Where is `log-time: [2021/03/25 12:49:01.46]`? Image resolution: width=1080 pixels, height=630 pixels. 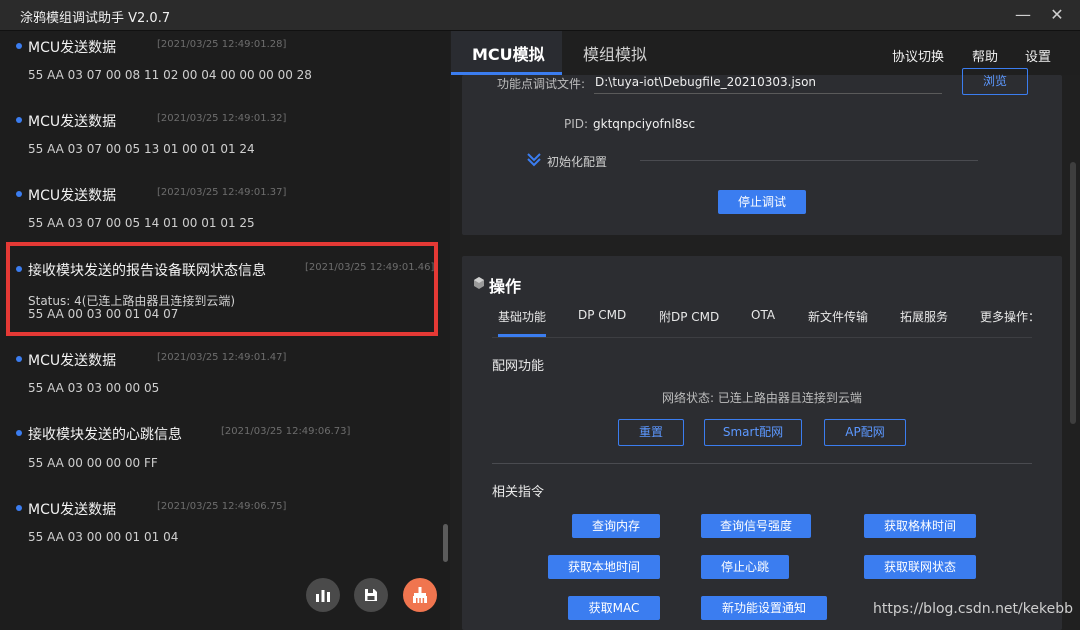 log-time: [2021/03/25 12:49:01.46] is located at coordinates (370, 267).